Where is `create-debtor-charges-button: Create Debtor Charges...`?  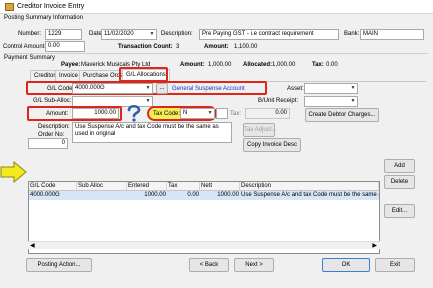
create-debtor-charges-button: Create Debtor Charges... is located at coordinates (342, 115).